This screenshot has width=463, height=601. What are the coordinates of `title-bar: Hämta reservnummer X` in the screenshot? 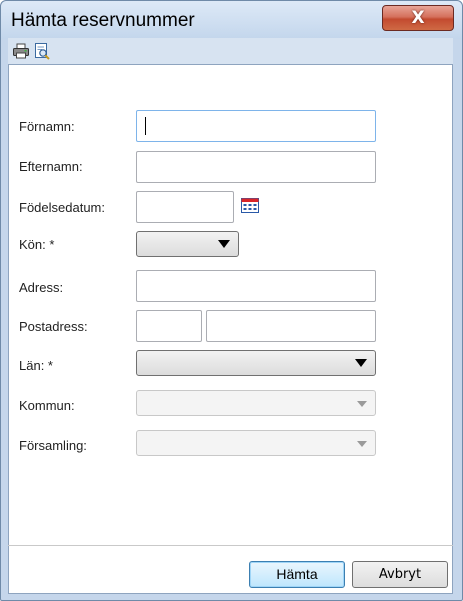 It's located at (231, 20).